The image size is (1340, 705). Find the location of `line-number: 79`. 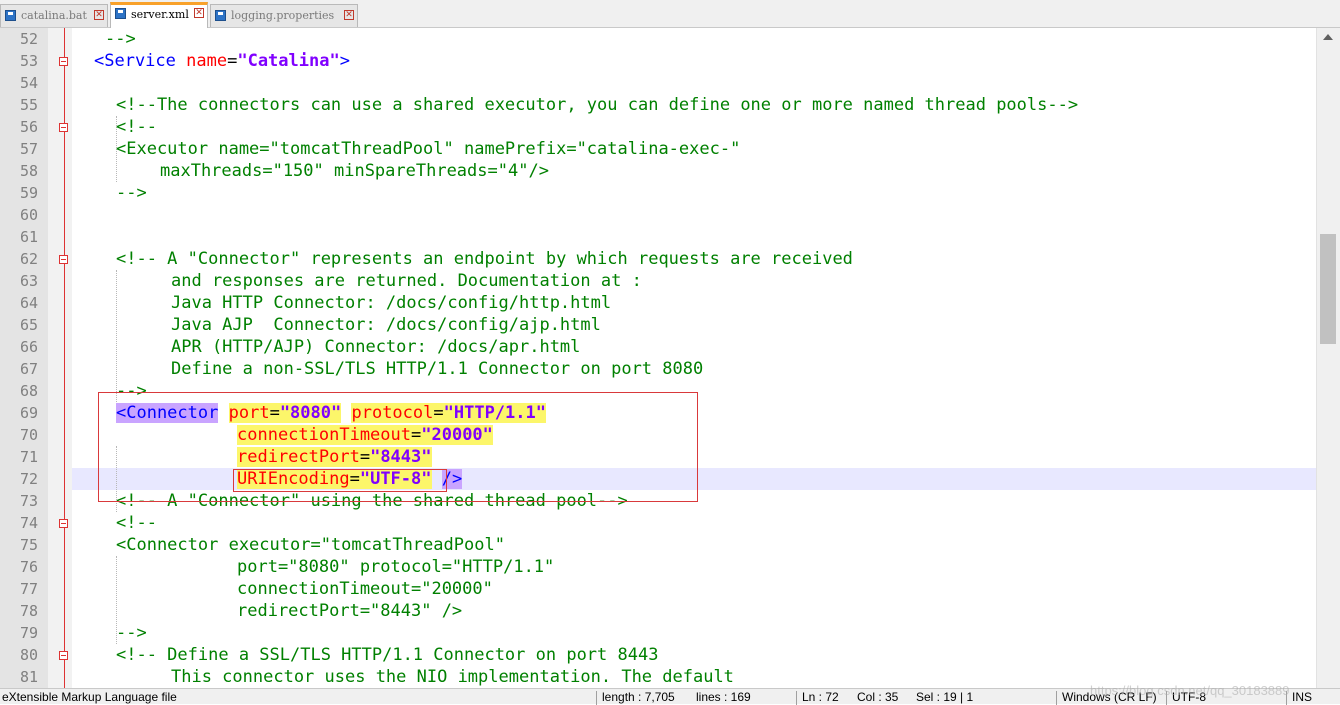

line-number: 79 is located at coordinates (28, 633).